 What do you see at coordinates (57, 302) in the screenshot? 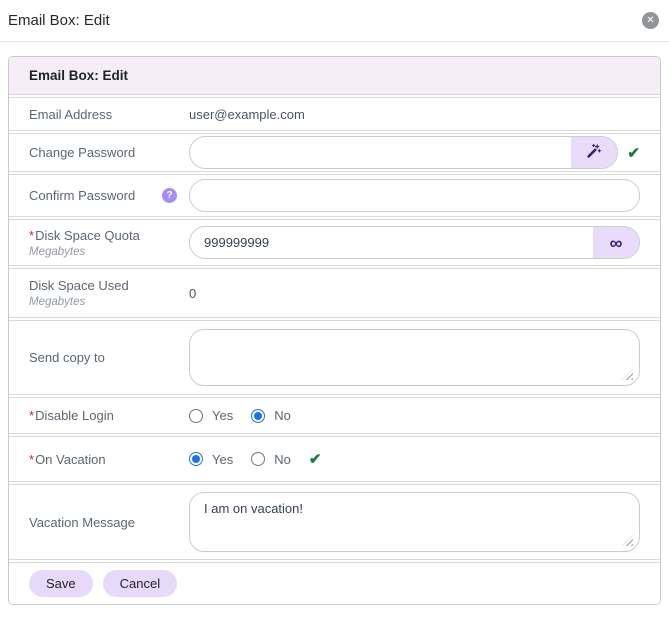
I see `disk-space-used-unit: Megabytes` at bounding box center [57, 302].